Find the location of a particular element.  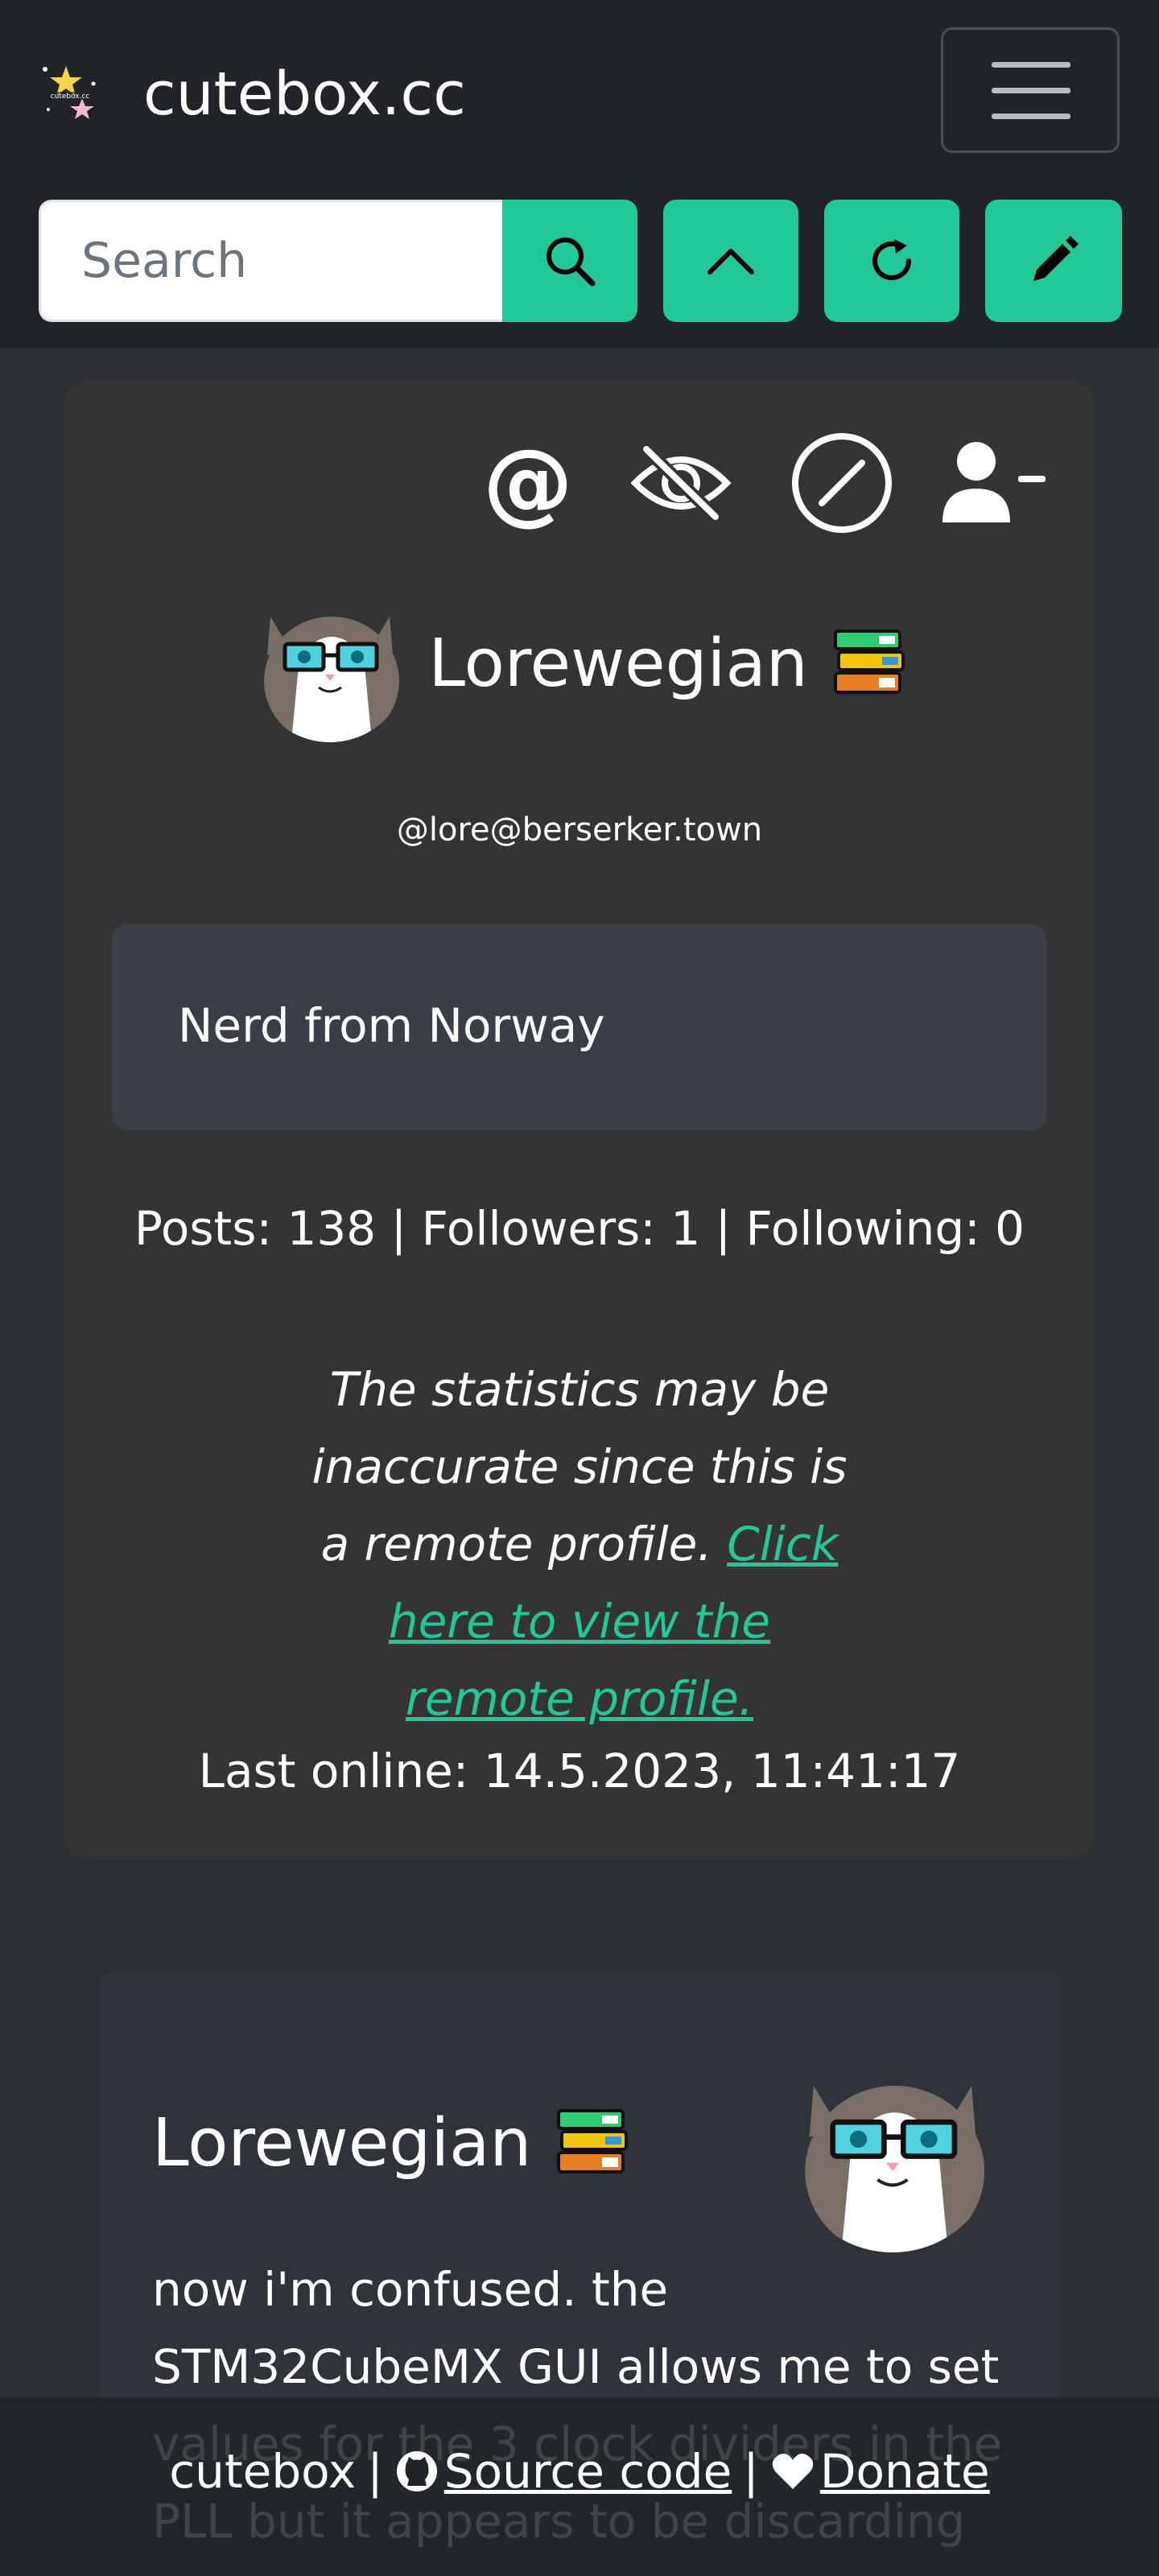

search-icon is located at coordinates (571, 262).